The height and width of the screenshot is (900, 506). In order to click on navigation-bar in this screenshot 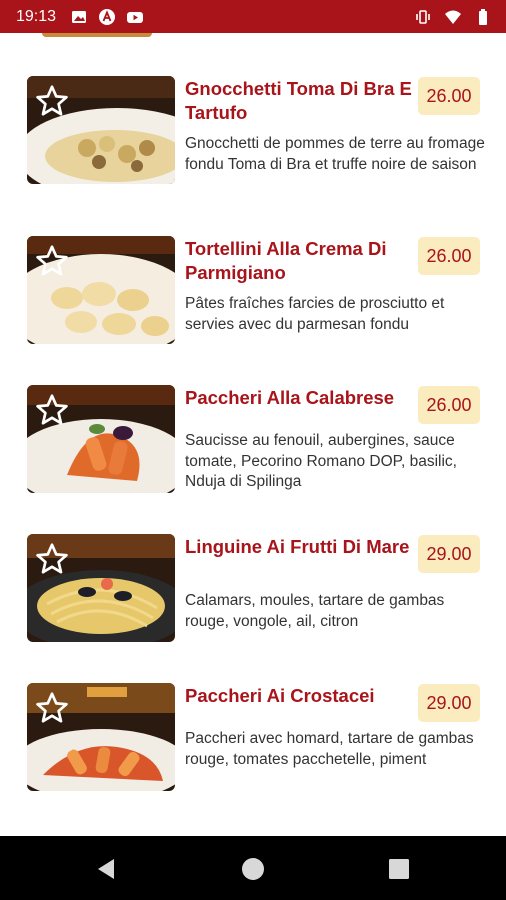, I will do `click(253, 868)`.